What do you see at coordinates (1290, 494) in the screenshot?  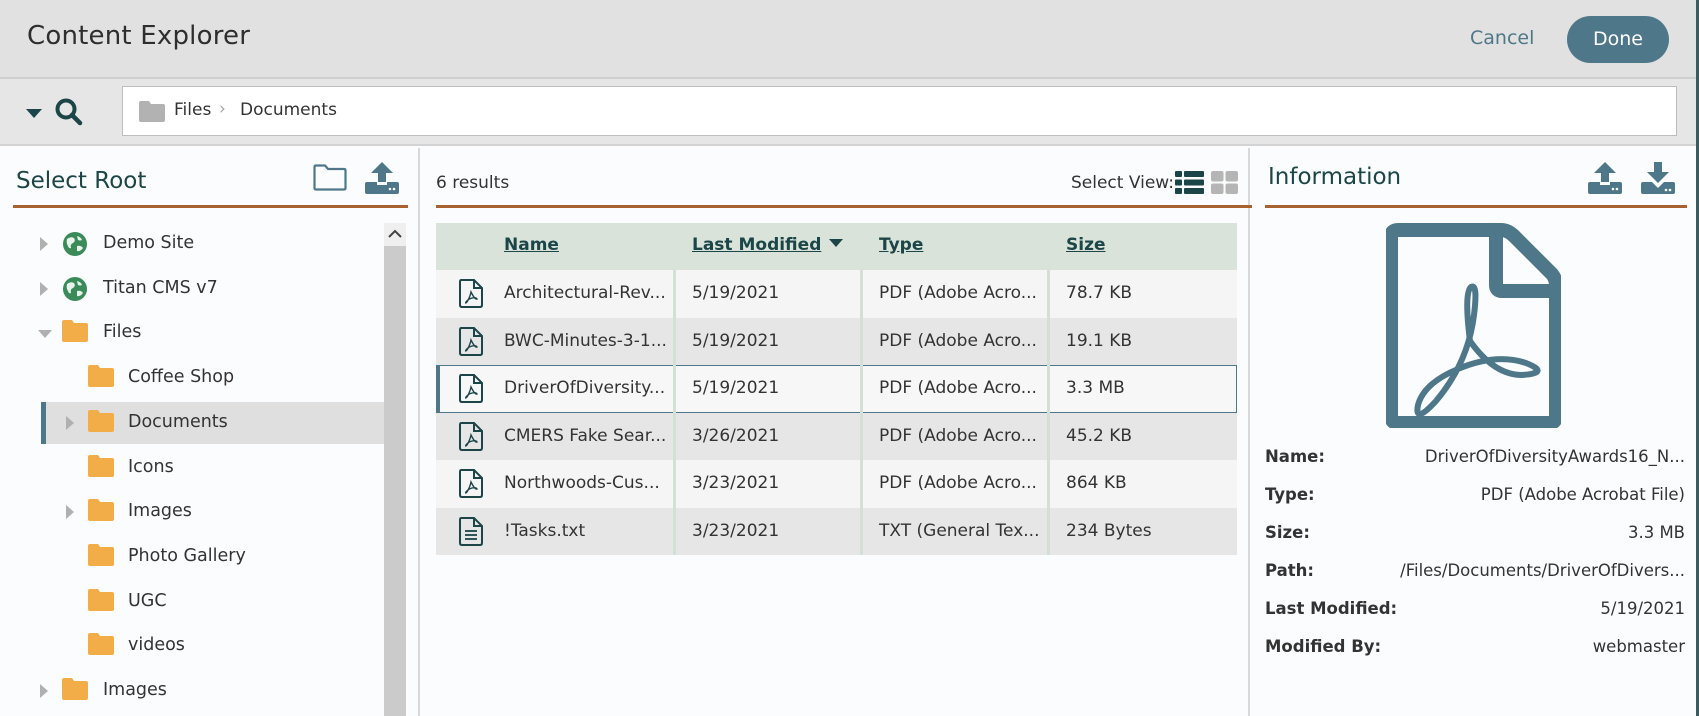 I see `info-label: Type:` at bounding box center [1290, 494].